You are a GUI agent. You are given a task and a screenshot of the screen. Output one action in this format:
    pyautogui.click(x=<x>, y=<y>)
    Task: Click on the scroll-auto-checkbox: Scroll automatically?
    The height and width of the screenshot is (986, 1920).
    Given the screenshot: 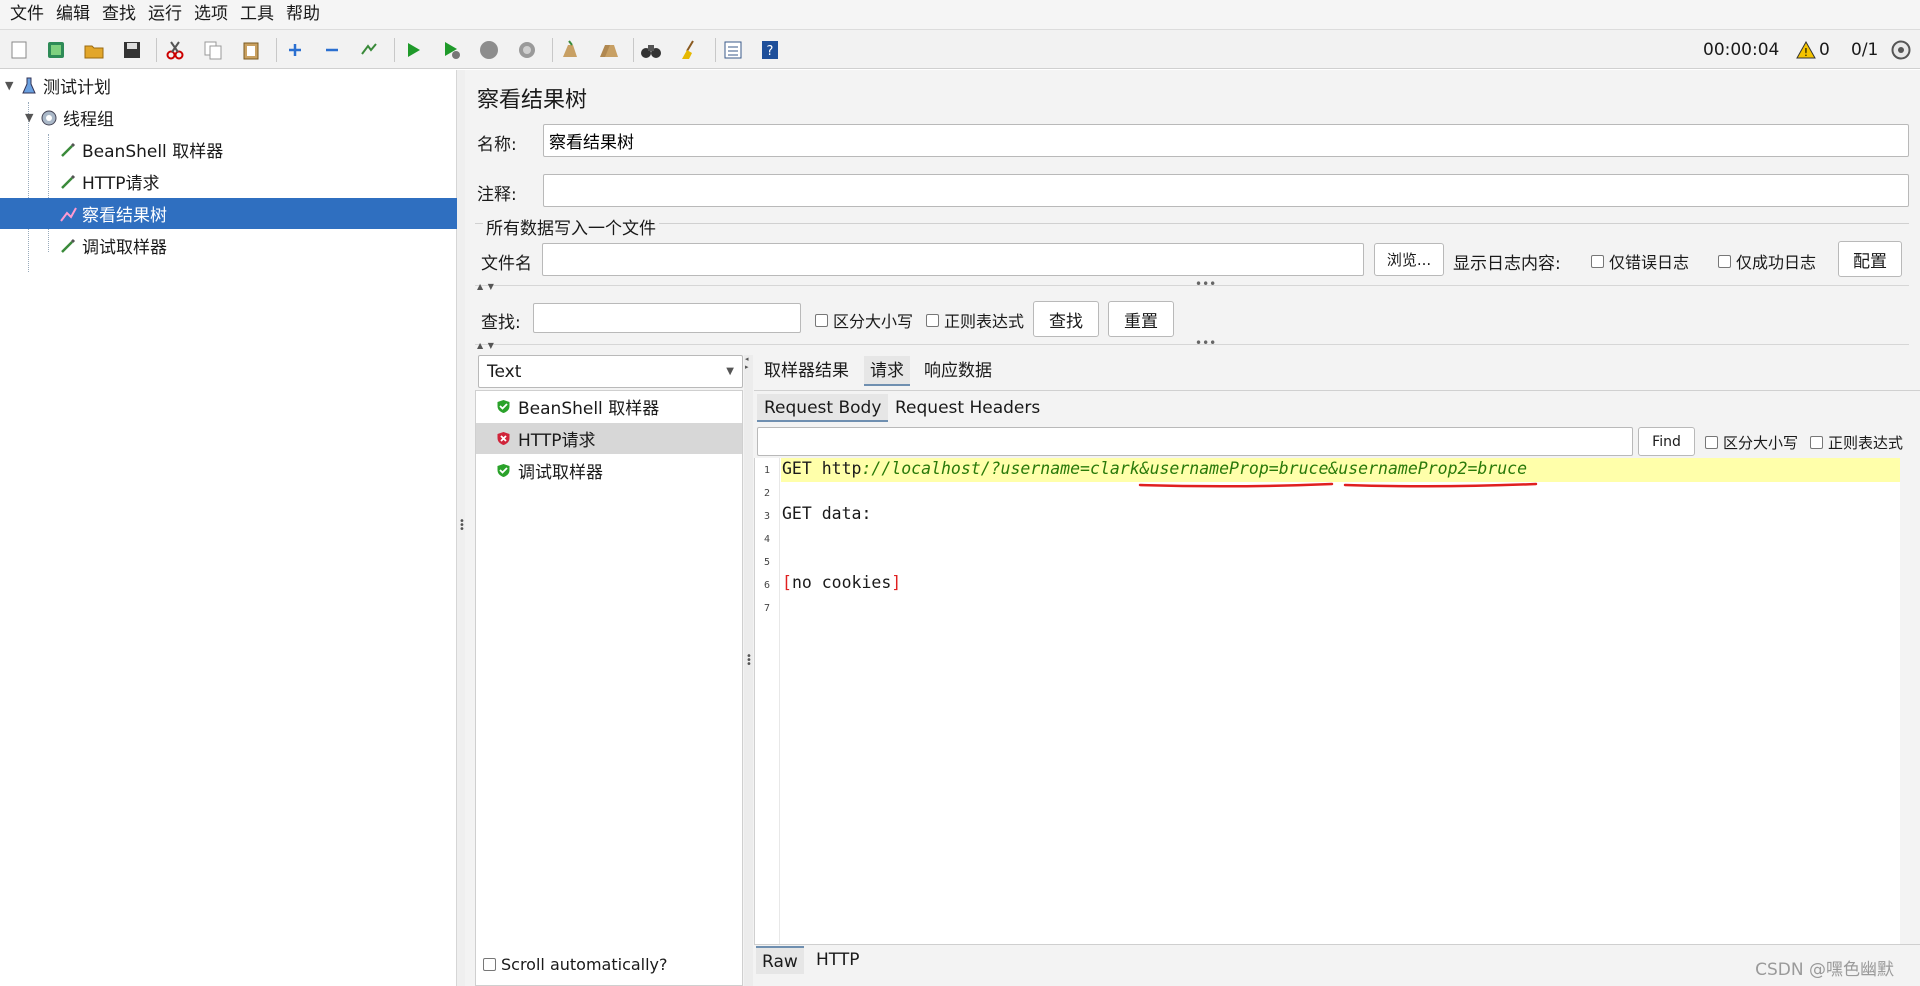 What is the action you would take?
    pyautogui.click(x=575, y=964)
    